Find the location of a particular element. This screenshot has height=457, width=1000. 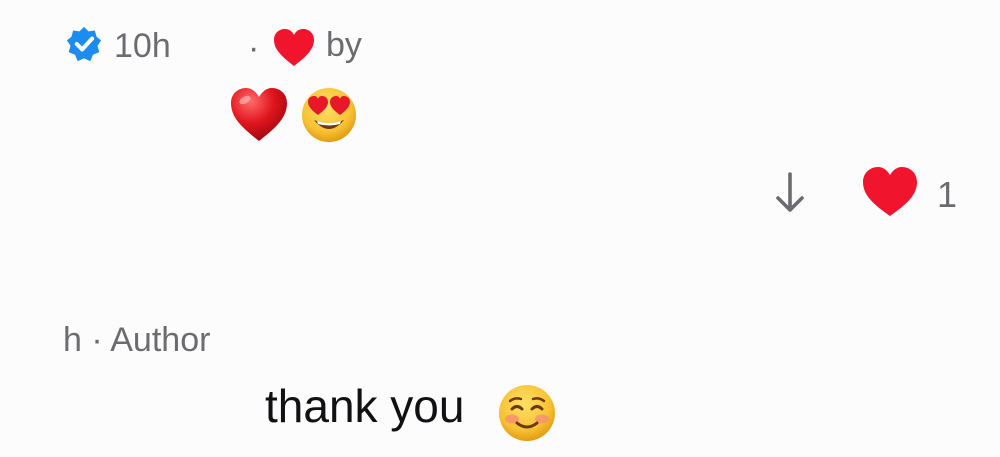

reply-text: thank you is located at coordinates (365, 406).